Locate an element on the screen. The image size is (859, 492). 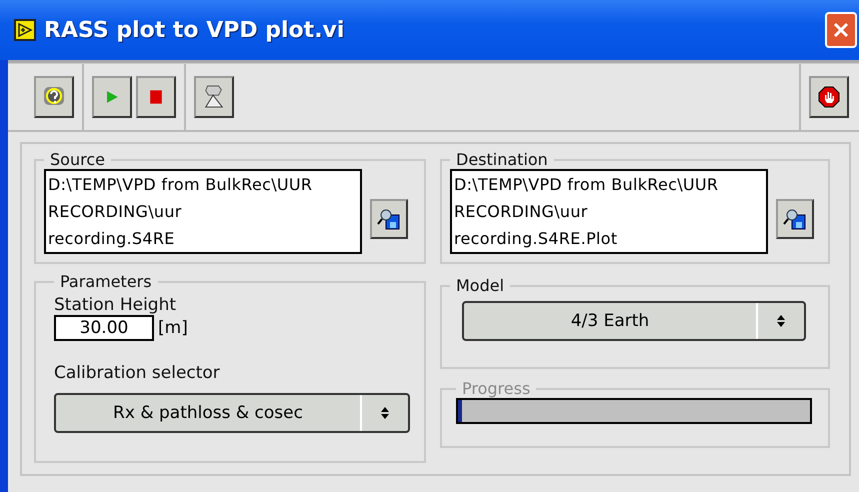
stop-button is located at coordinates (829, 97).